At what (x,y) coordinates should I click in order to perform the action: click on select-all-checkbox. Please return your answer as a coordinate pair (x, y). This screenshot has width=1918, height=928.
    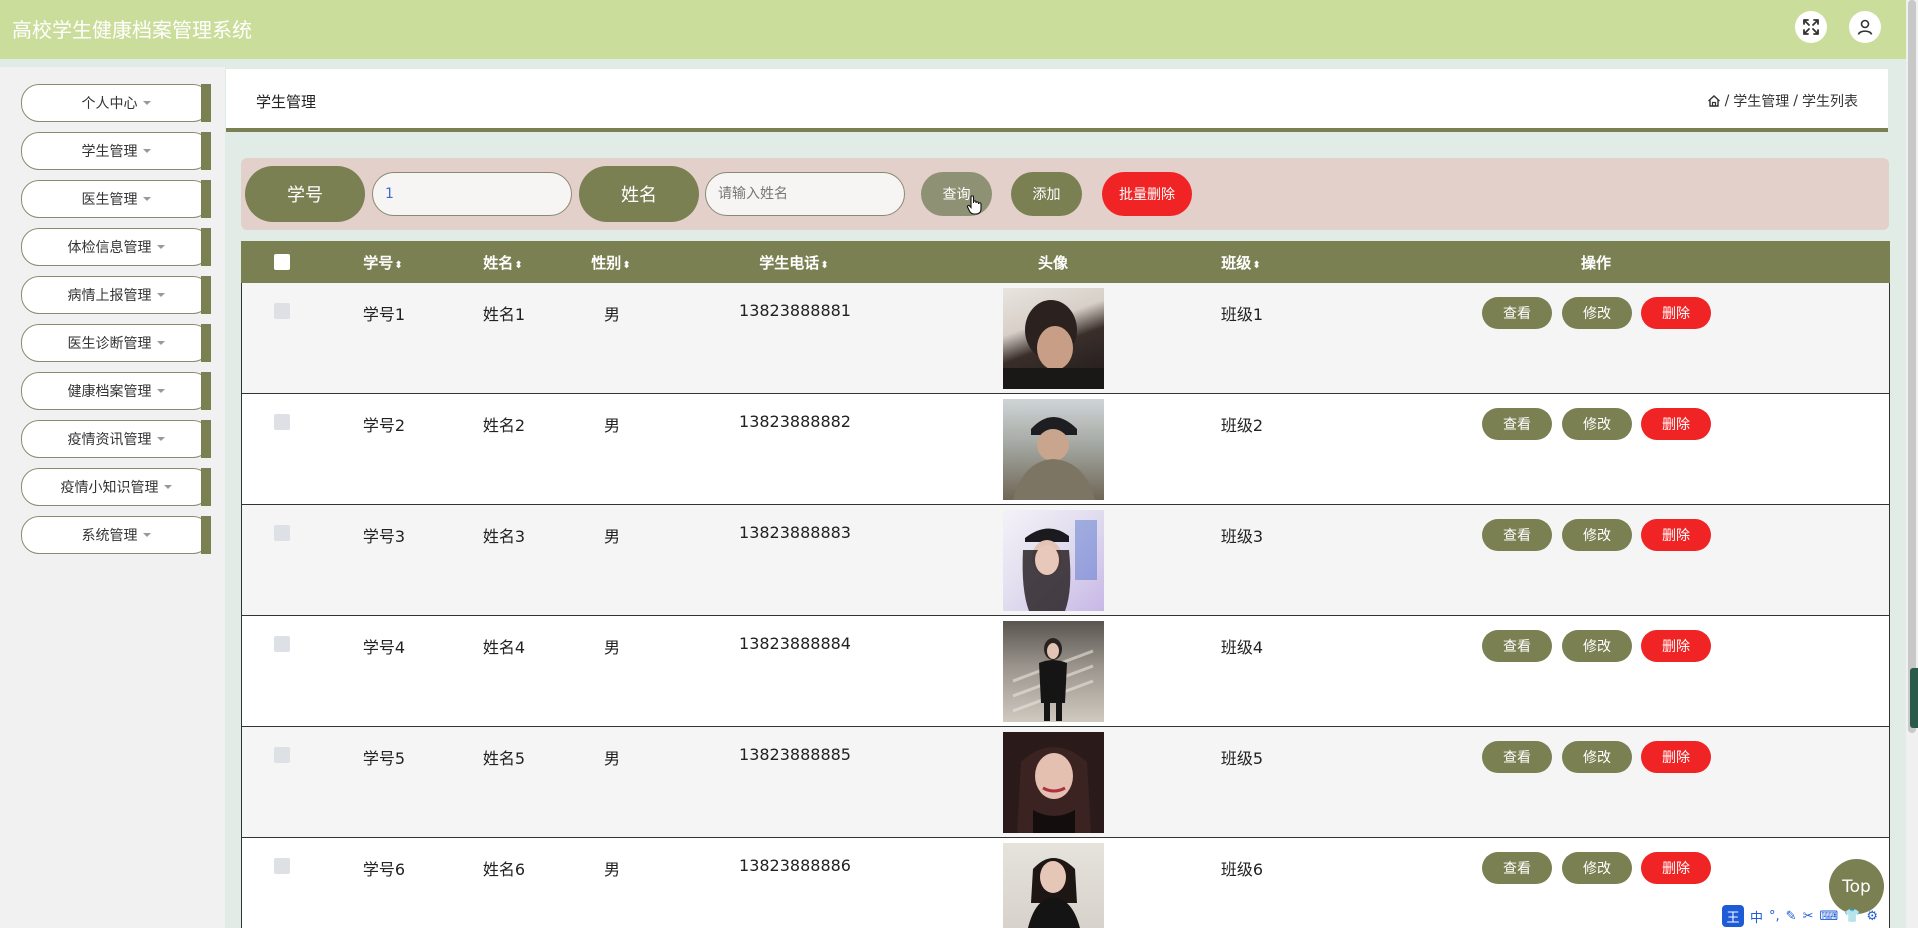
    Looking at the image, I should click on (282, 262).